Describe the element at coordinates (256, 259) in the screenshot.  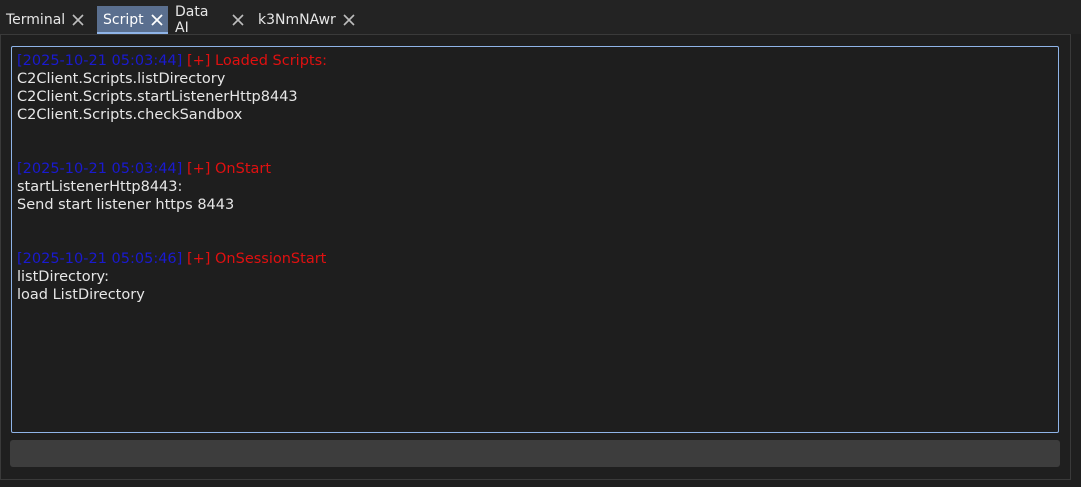
I see `log-tag: [+] OnSessionStart` at that location.